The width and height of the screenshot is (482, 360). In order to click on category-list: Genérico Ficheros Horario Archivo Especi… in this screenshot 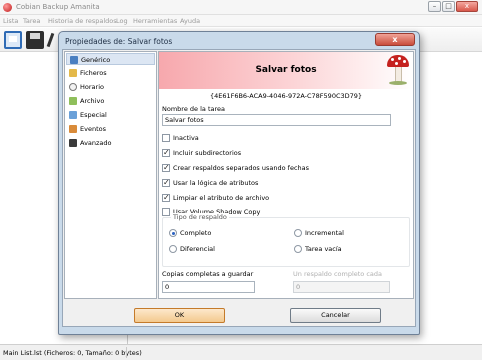, I will do `click(110, 175)`.